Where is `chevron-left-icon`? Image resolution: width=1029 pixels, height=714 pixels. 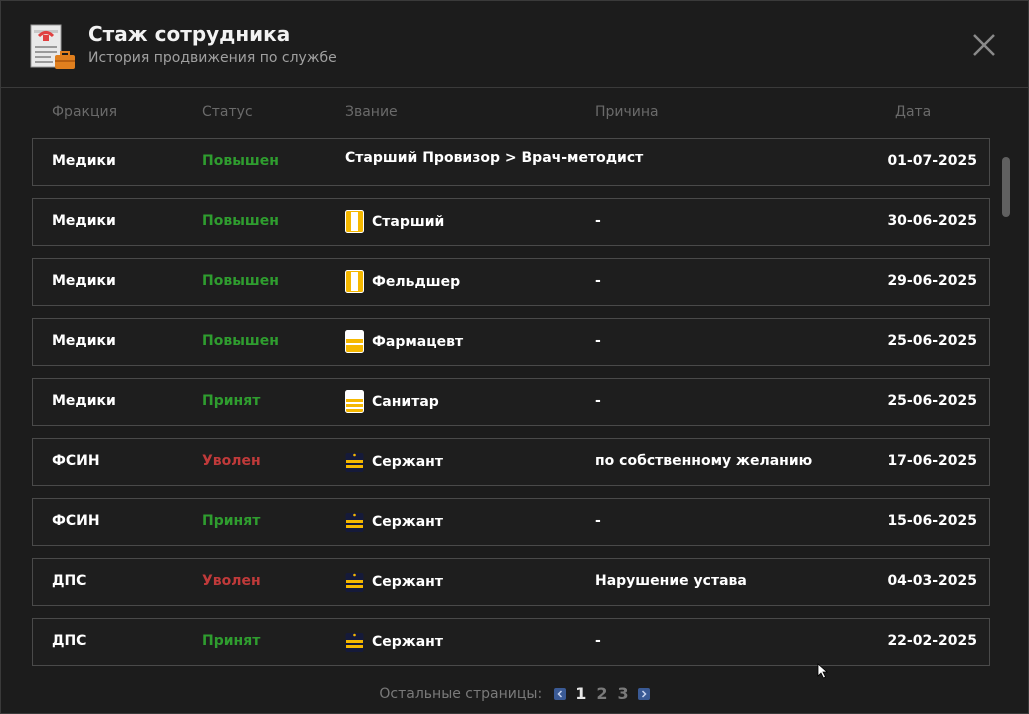 chevron-left-icon is located at coordinates (560, 693).